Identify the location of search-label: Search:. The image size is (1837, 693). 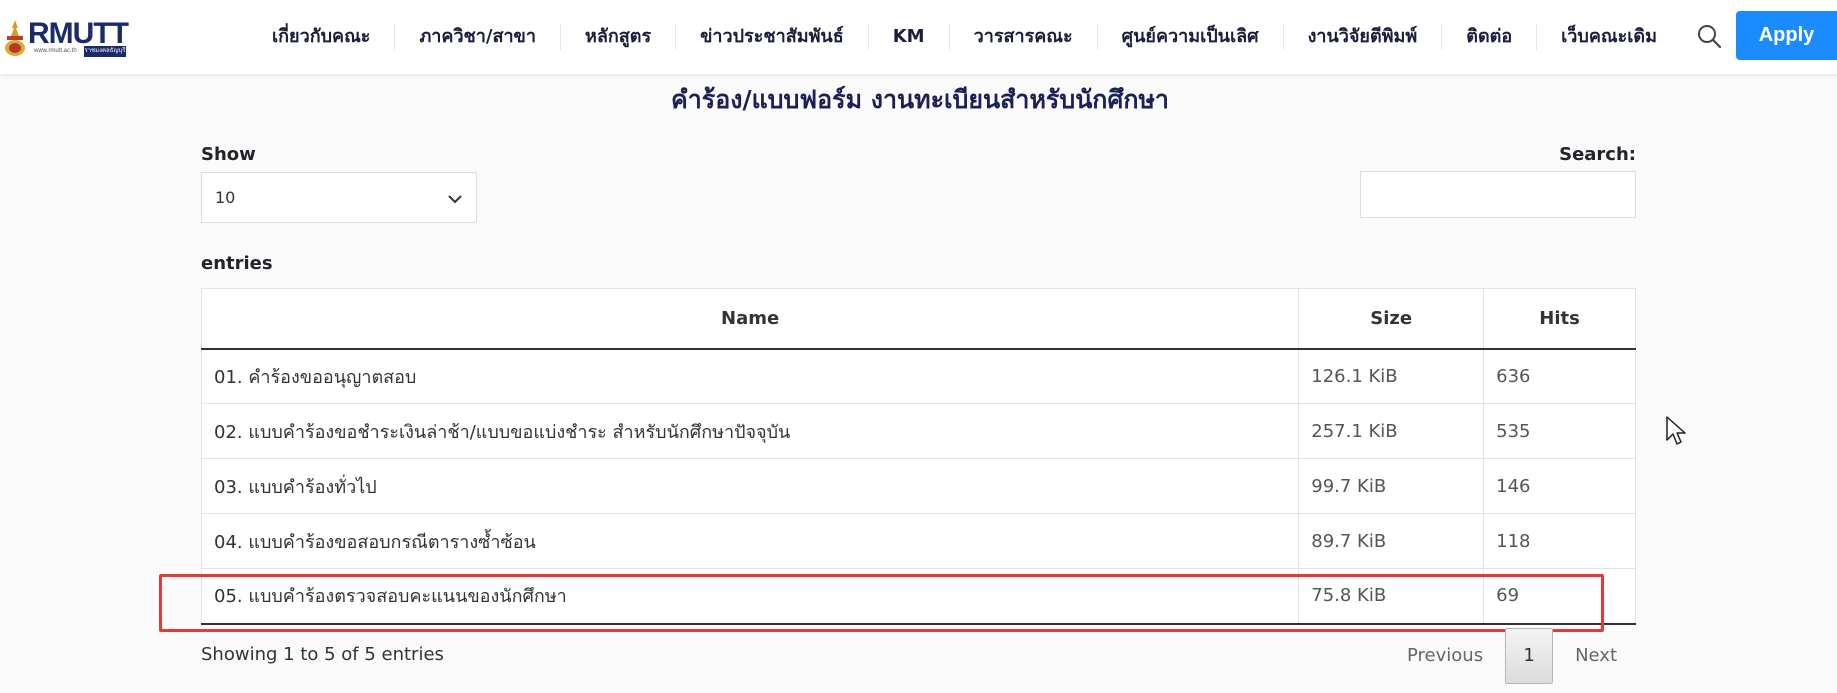
(1597, 154).